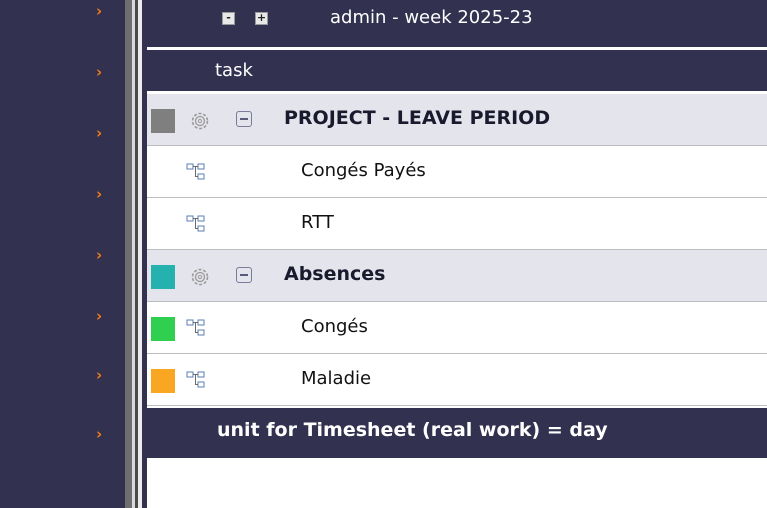  Describe the element at coordinates (336, 378) in the screenshot. I see `task-label: Maladie` at that location.